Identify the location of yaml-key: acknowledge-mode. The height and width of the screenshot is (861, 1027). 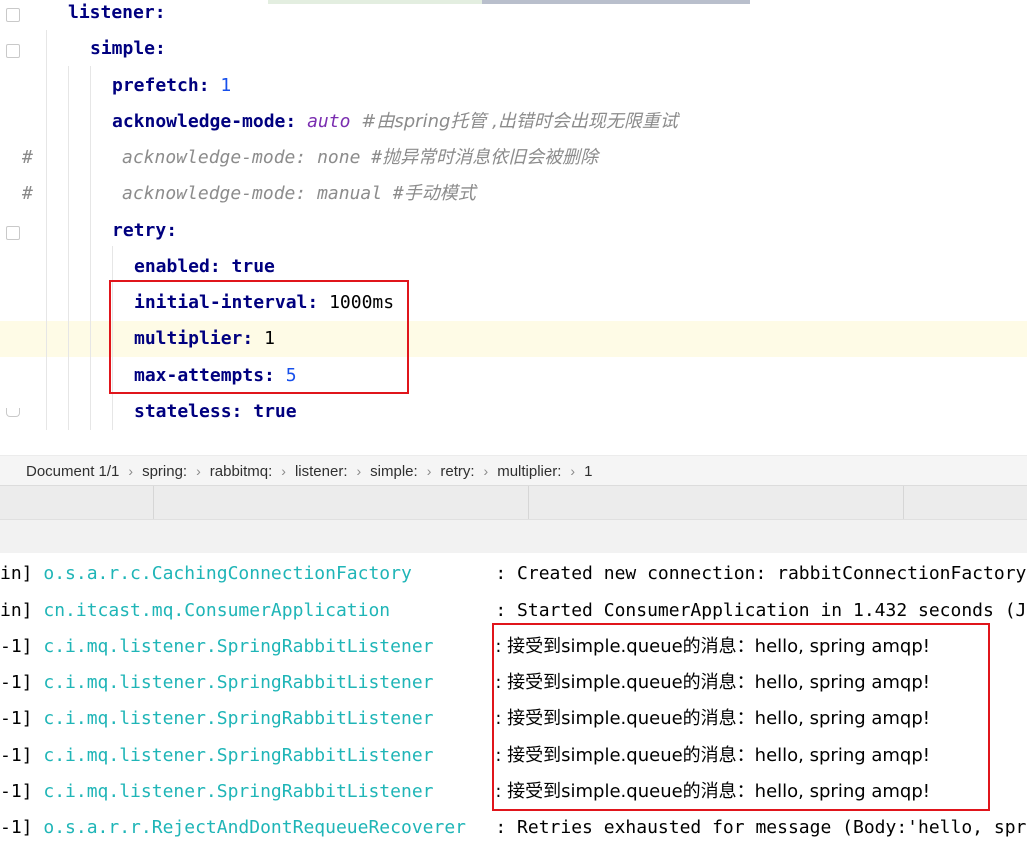
(199, 121).